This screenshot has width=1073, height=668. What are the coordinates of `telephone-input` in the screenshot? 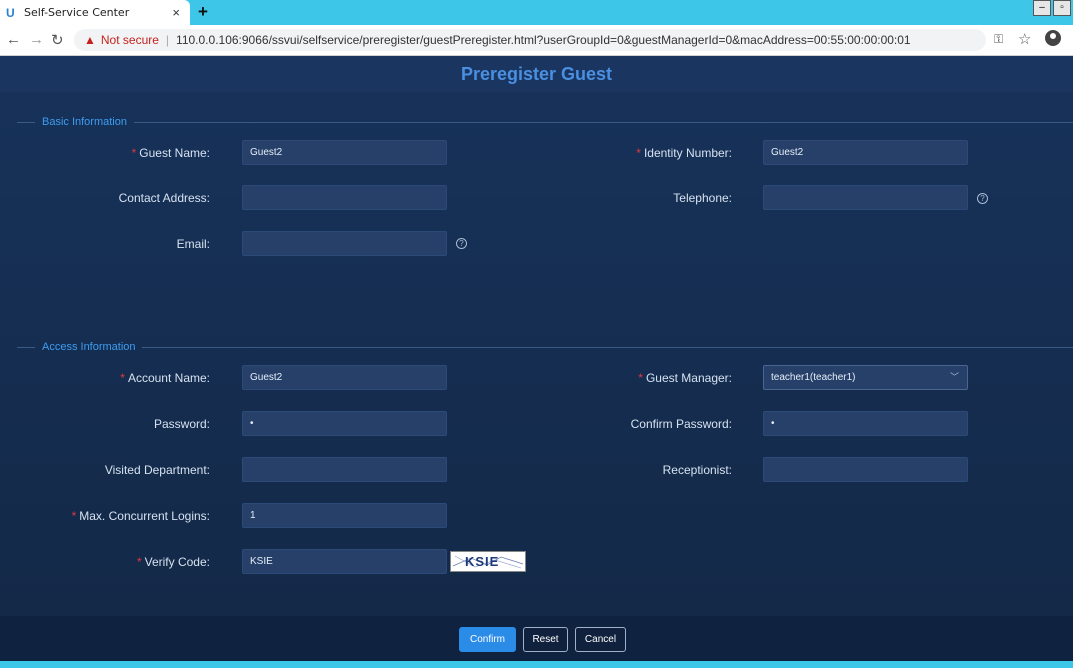 It's located at (865, 197).